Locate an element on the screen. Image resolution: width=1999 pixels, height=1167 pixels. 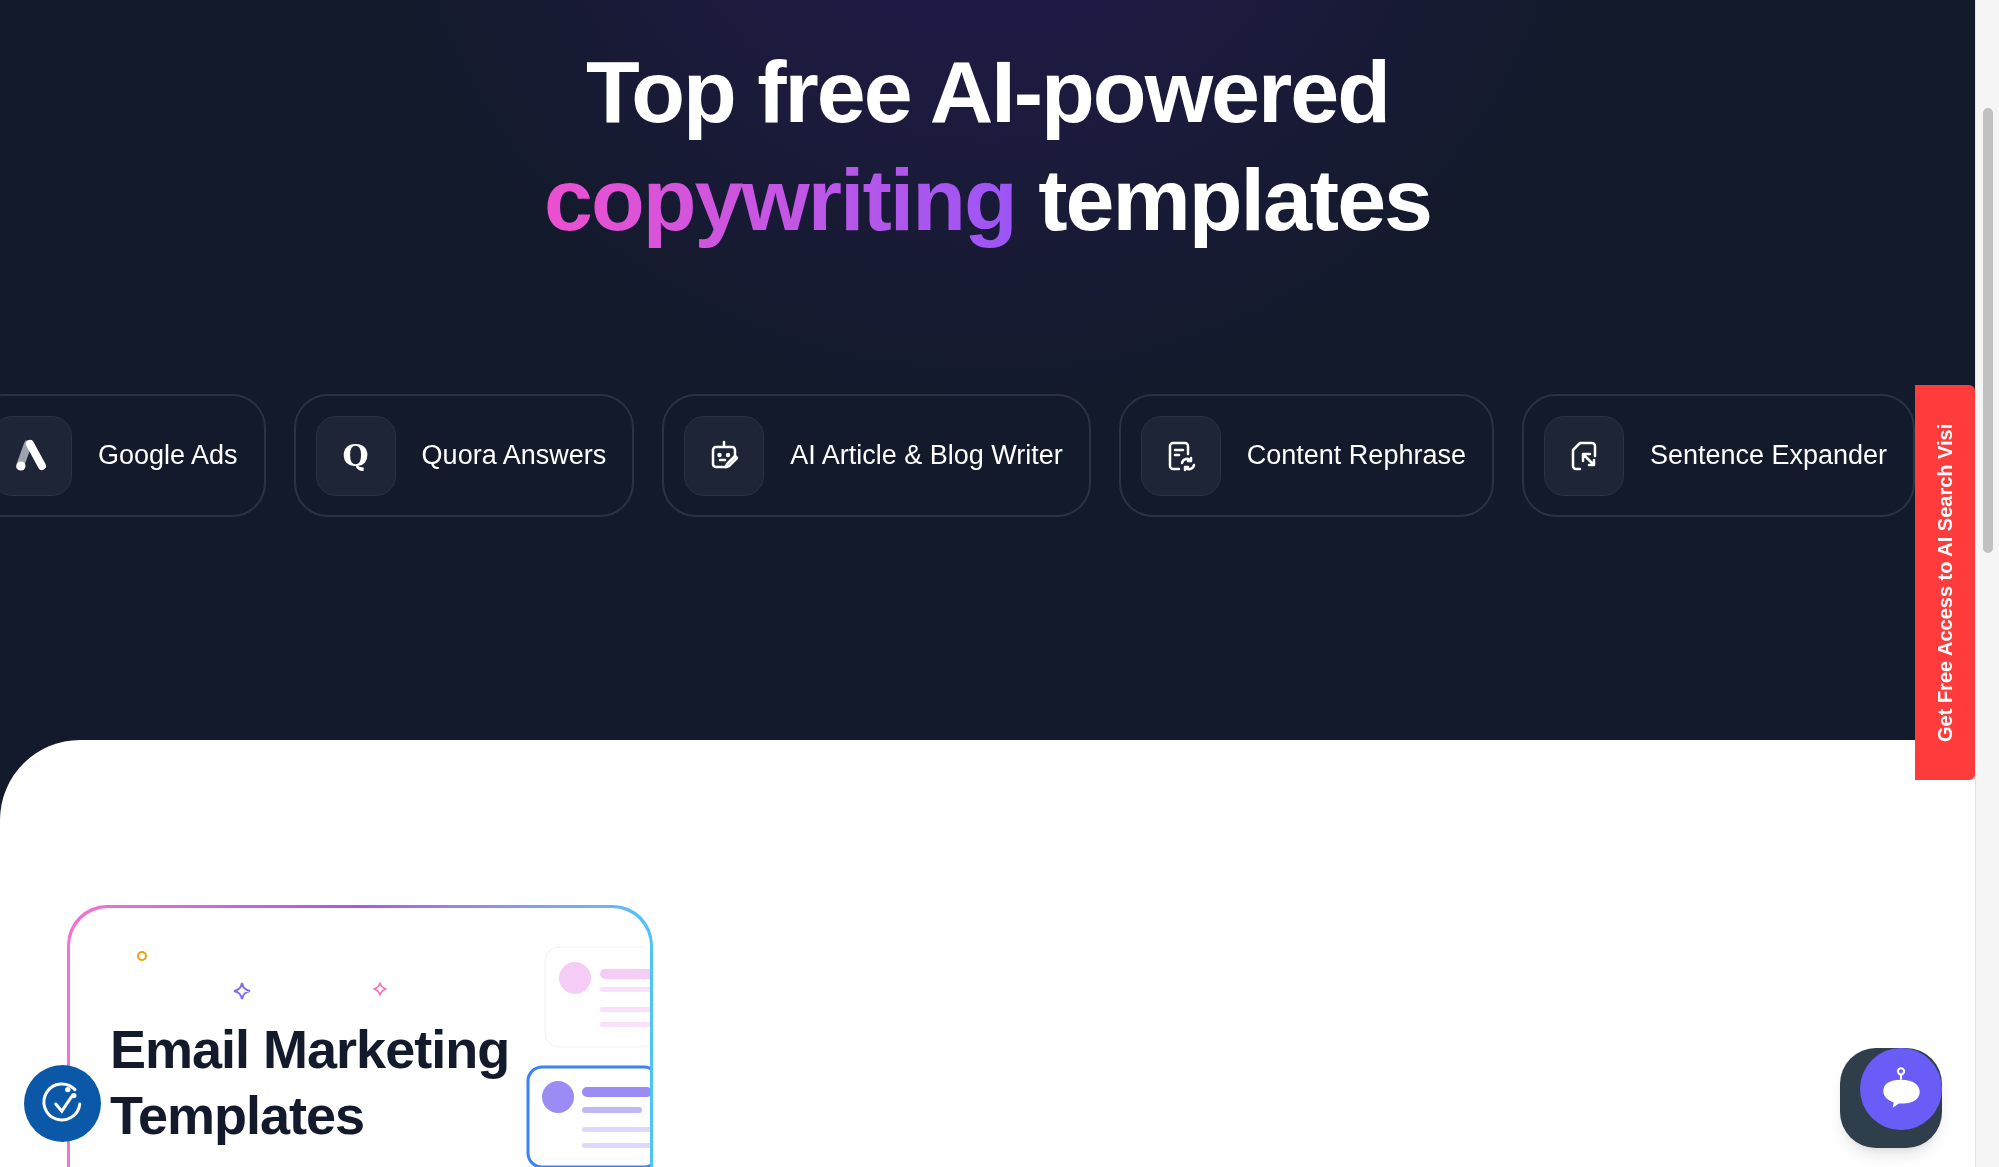
template-pill: Q Quora Answers is located at coordinates (464, 455).